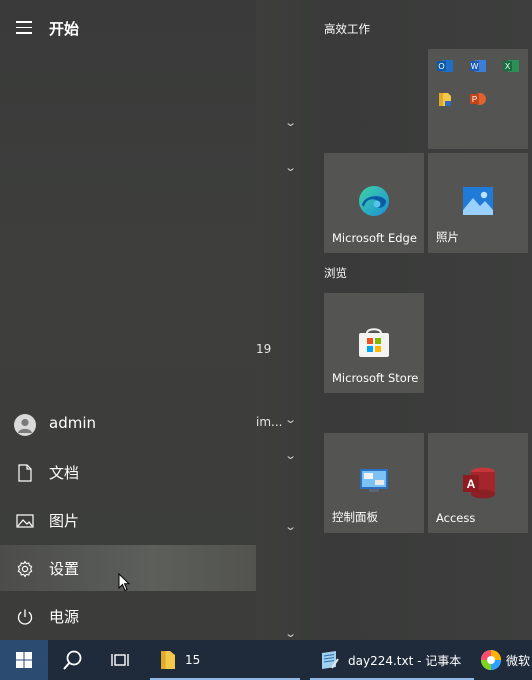 This screenshot has height=680, width=532. I want to click on access-icon: A, so click(479, 485).